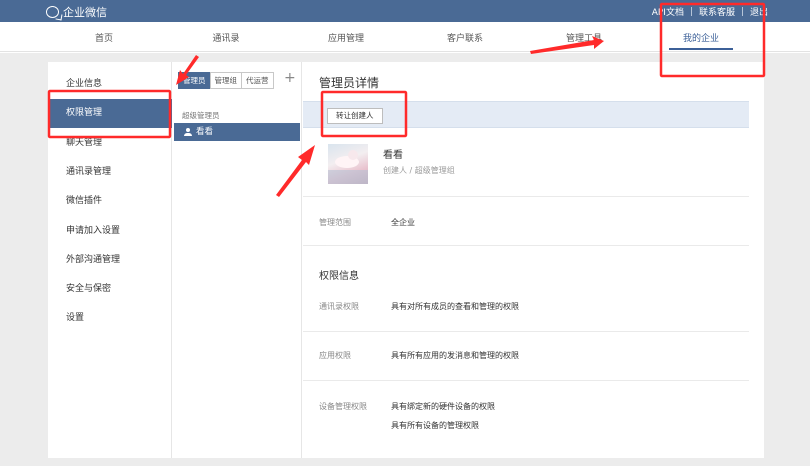  I want to click on device-permission-value: 具有所有设备的管理权限, so click(435, 425).